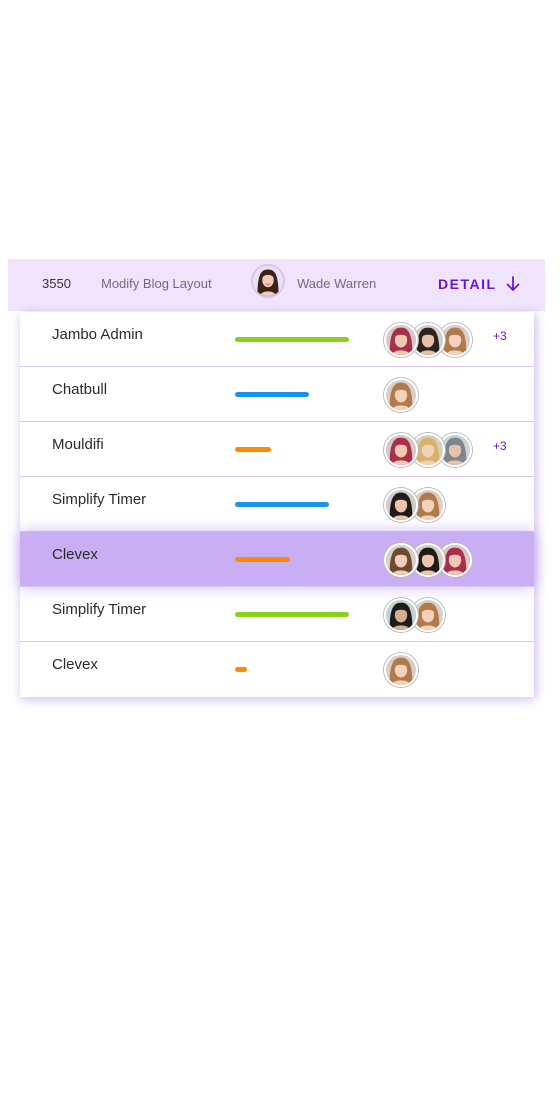  What do you see at coordinates (513, 284) in the screenshot?
I see `arrow-down-icon` at bounding box center [513, 284].